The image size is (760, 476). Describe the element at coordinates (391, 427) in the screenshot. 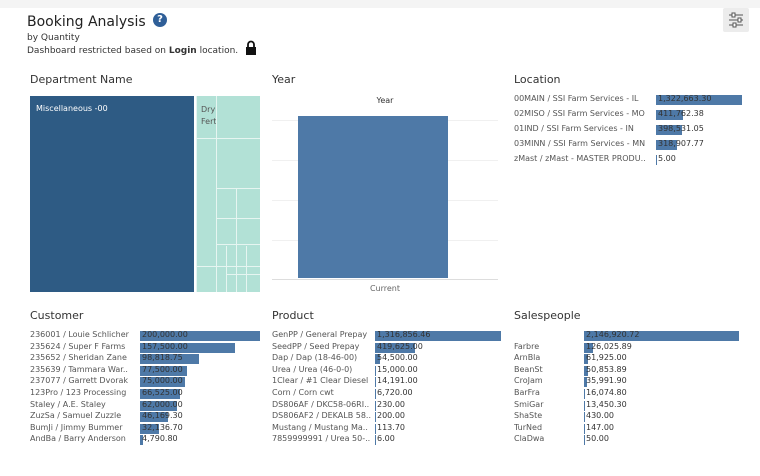

I see `product-row-value: 113.70` at that location.